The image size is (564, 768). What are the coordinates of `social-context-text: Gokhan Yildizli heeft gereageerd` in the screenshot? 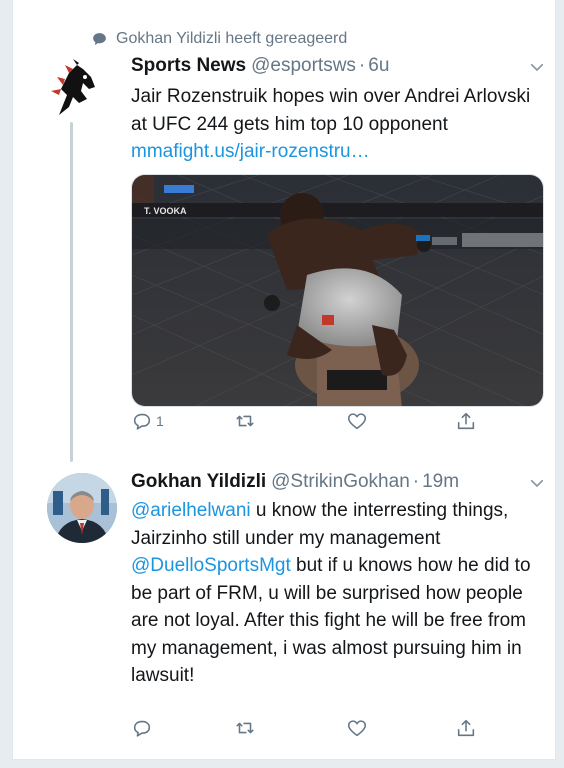 It's located at (232, 38).